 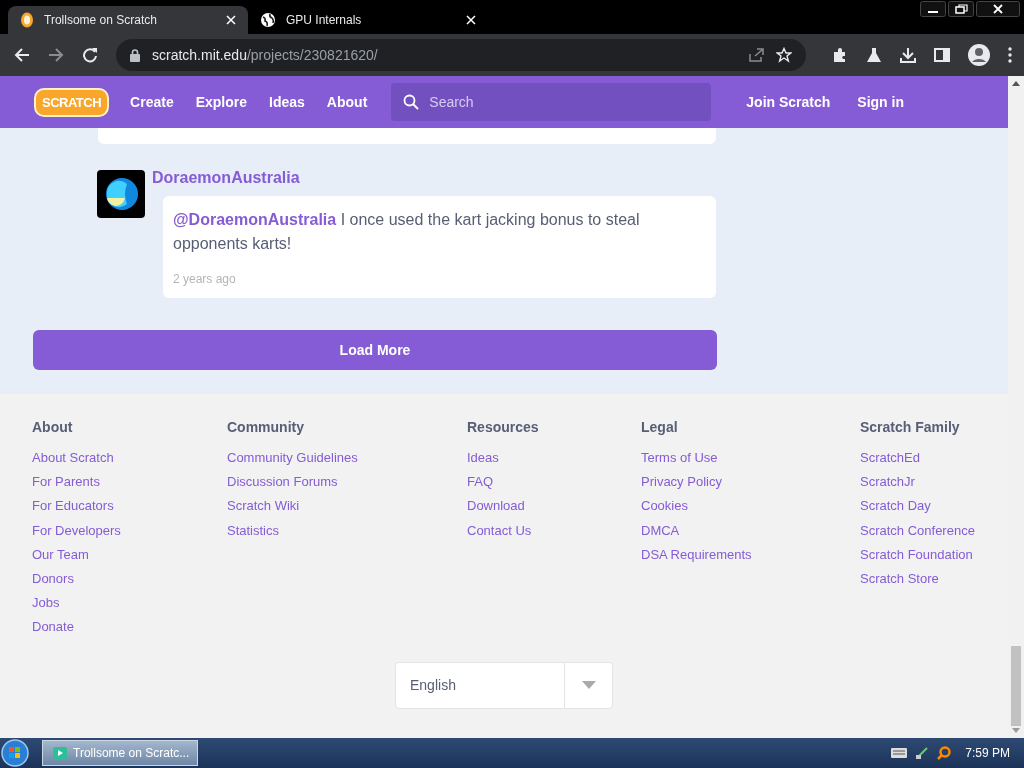 I want to click on scroll-thumb, so click(x=1016, y=686).